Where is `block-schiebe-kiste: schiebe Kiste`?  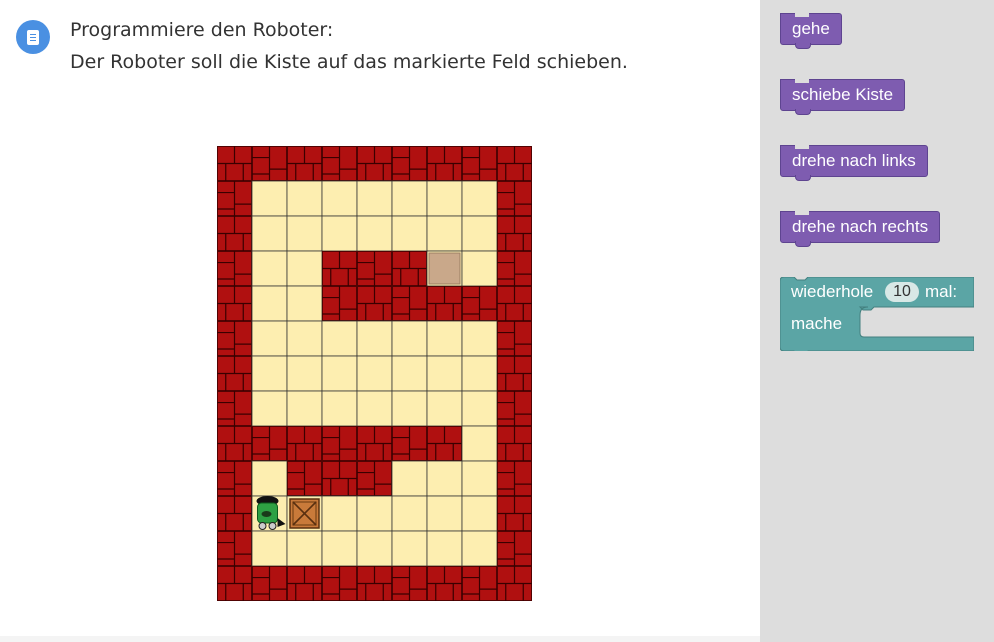 block-schiebe-kiste: schiebe Kiste is located at coordinates (843, 97).